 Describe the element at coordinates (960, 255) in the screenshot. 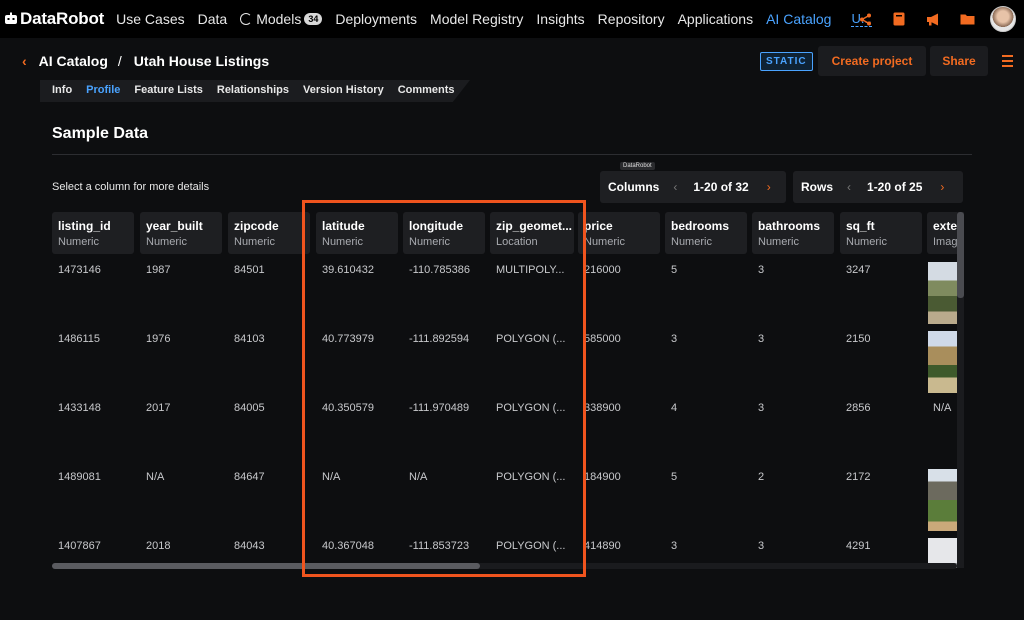

I see `vertical-scrollbar-thumb` at that location.